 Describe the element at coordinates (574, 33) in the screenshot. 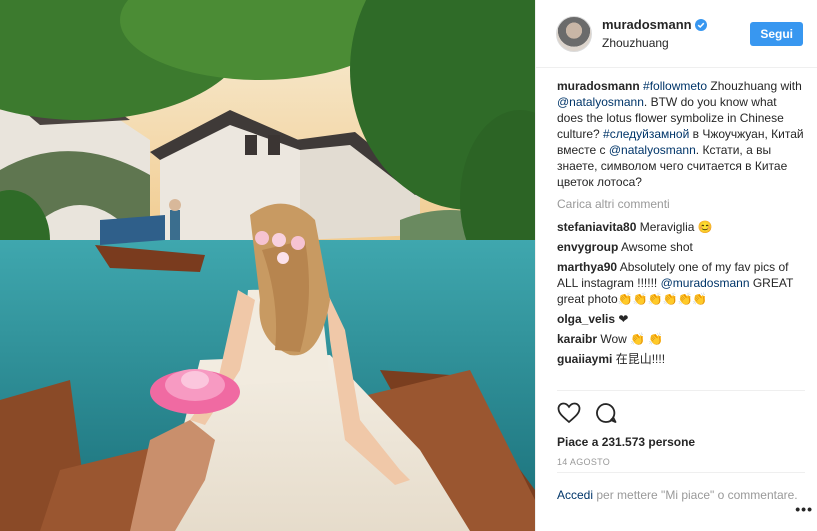

I see `avatar` at that location.